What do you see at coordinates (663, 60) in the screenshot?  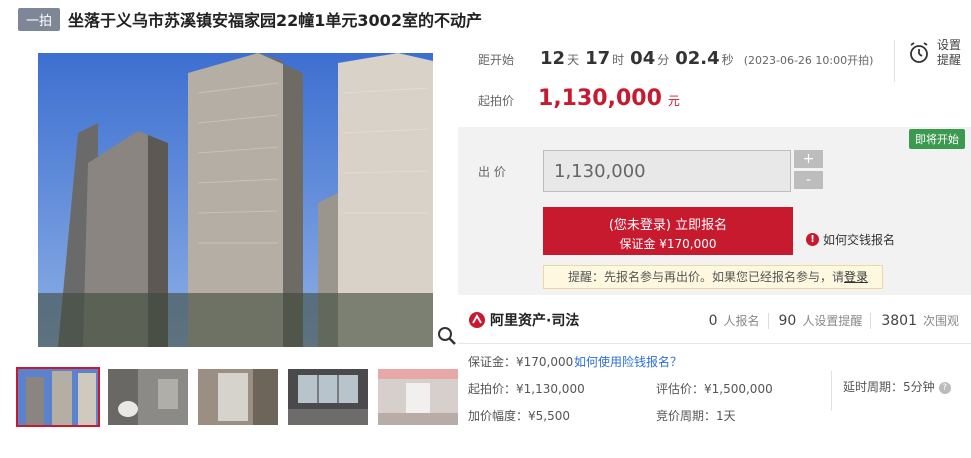 I see `minutes-unit: 分` at bounding box center [663, 60].